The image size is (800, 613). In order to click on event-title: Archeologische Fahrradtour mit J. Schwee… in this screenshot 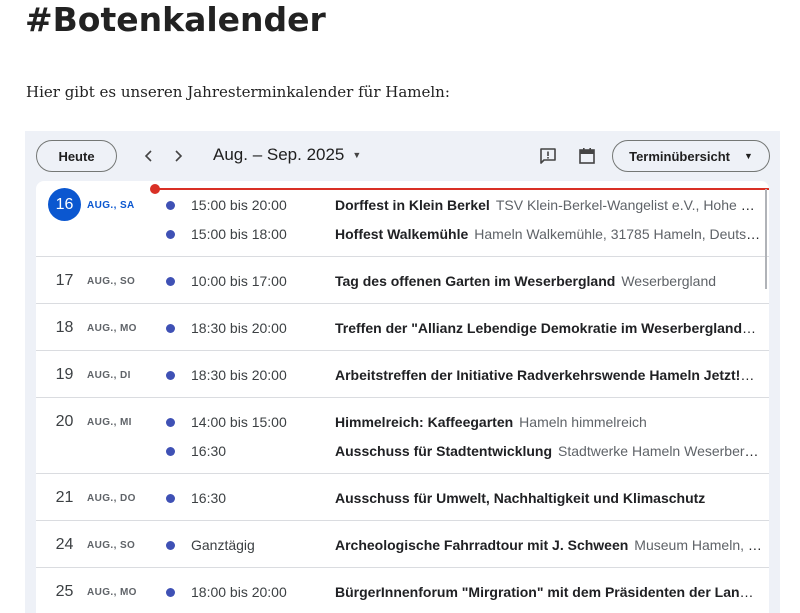, I will do `click(482, 545)`.